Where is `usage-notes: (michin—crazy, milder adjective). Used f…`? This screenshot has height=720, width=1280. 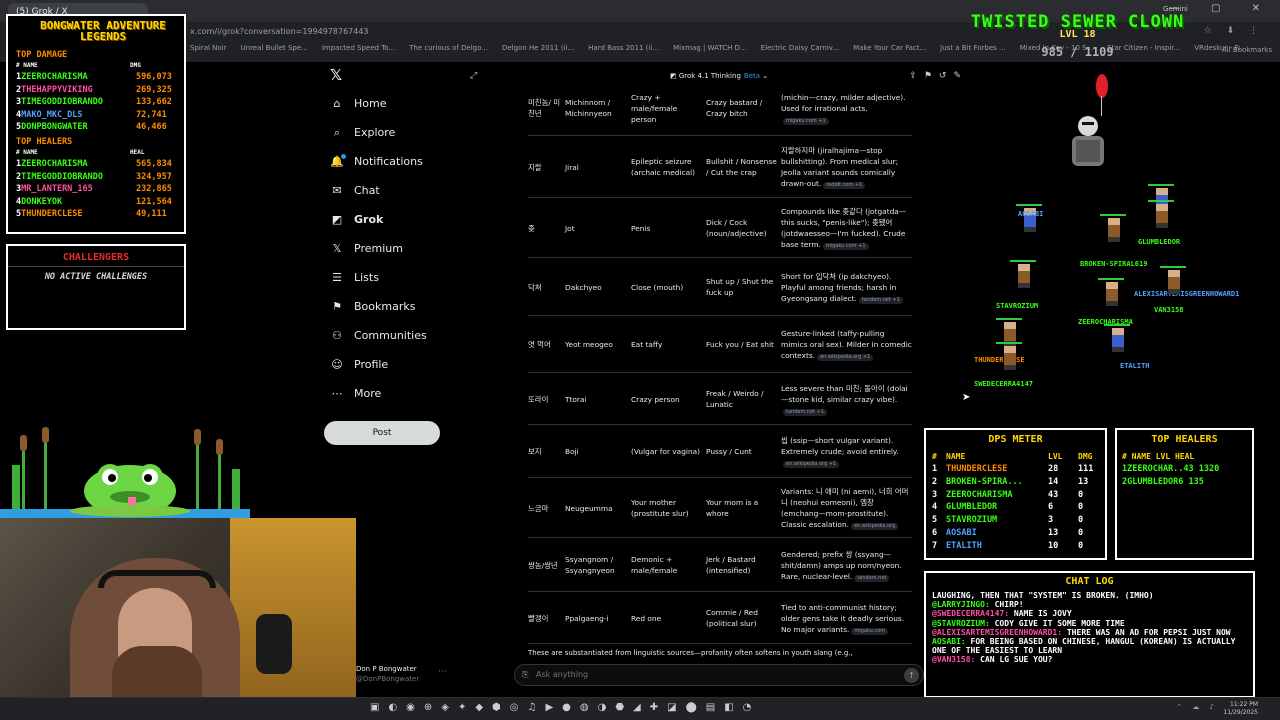 usage-notes: (michin—crazy, milder adjective). Used f… is located at coordinates (847, 108).